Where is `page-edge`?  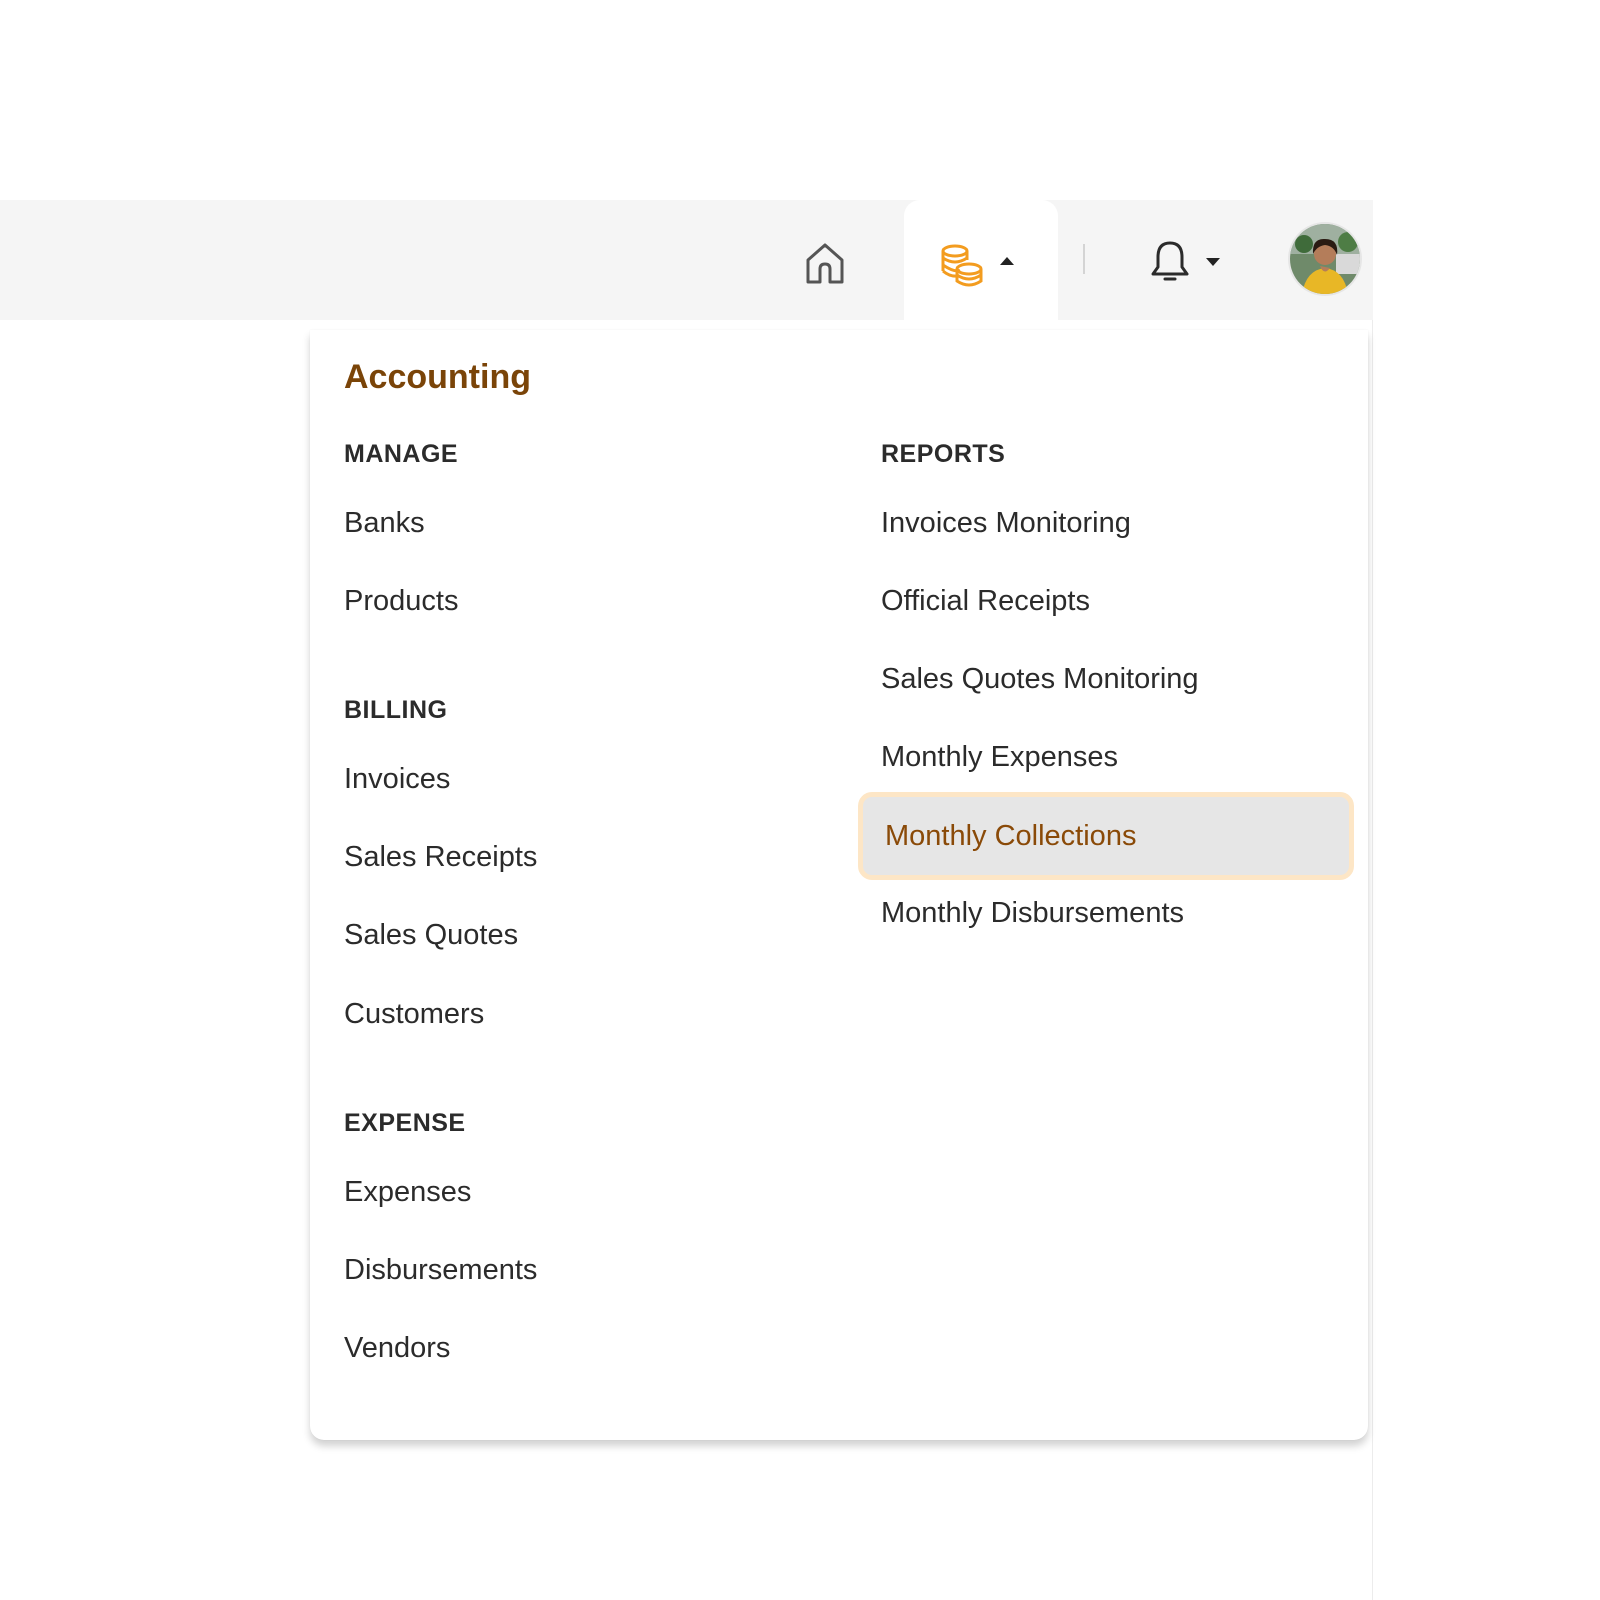 page-edge is located at coordinates (1372, 900).